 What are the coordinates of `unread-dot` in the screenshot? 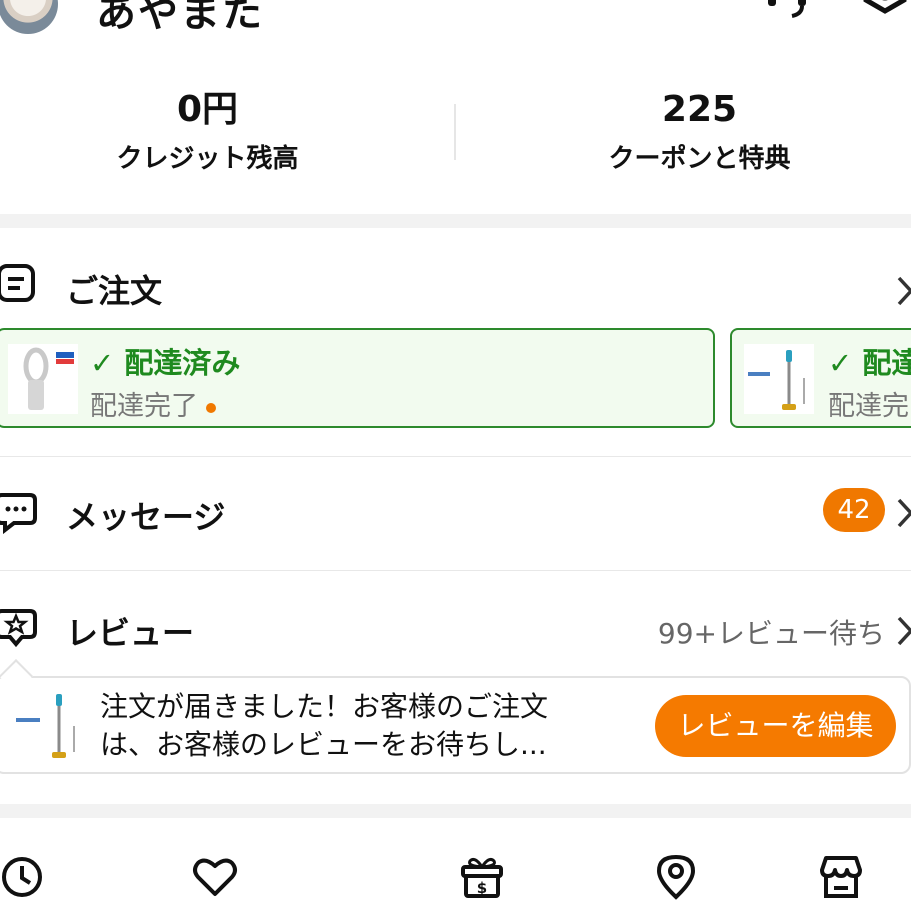 It's located at (211, 407).